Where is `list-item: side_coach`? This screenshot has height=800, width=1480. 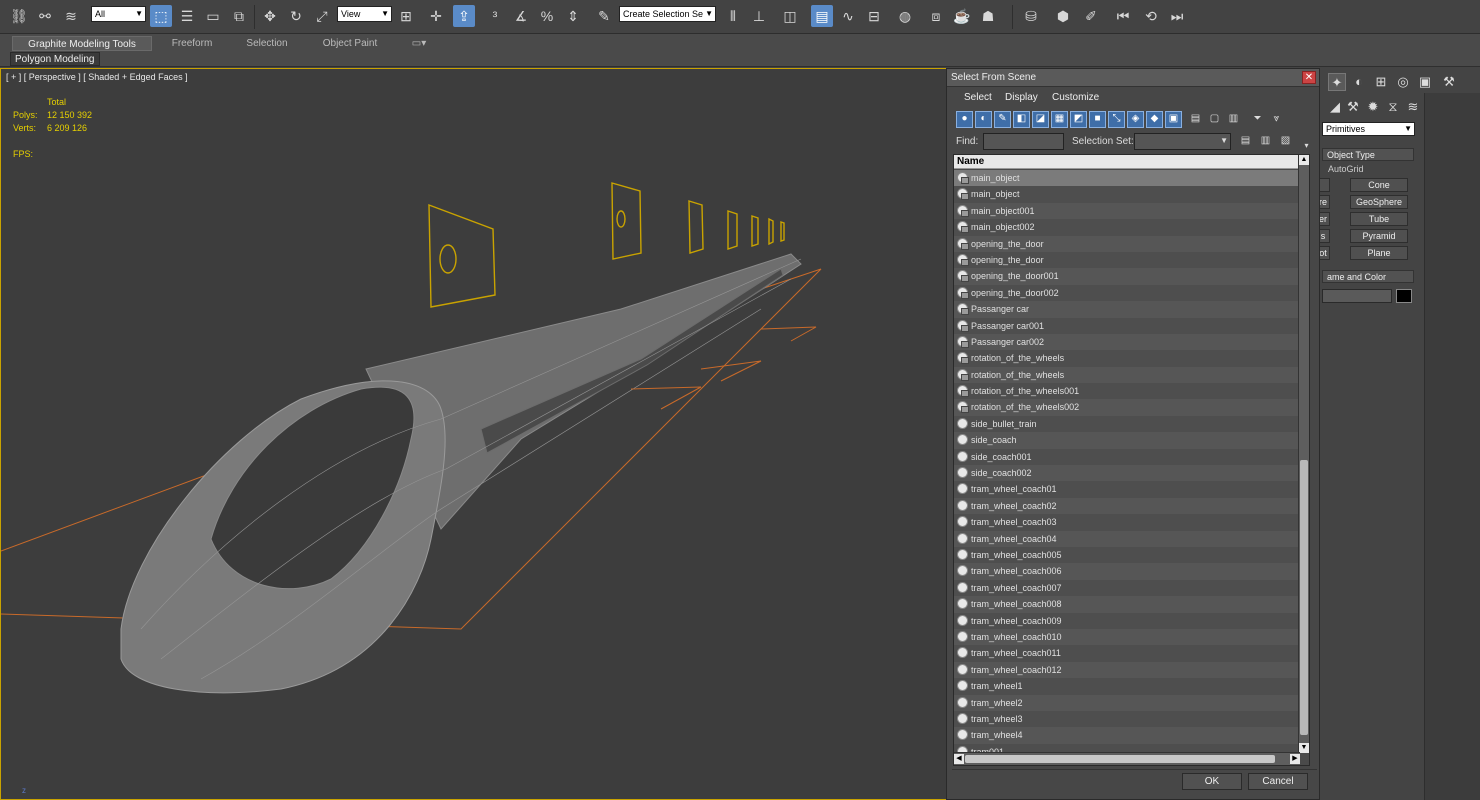
list-item: side_coach is located at coordinates (1127, 440).